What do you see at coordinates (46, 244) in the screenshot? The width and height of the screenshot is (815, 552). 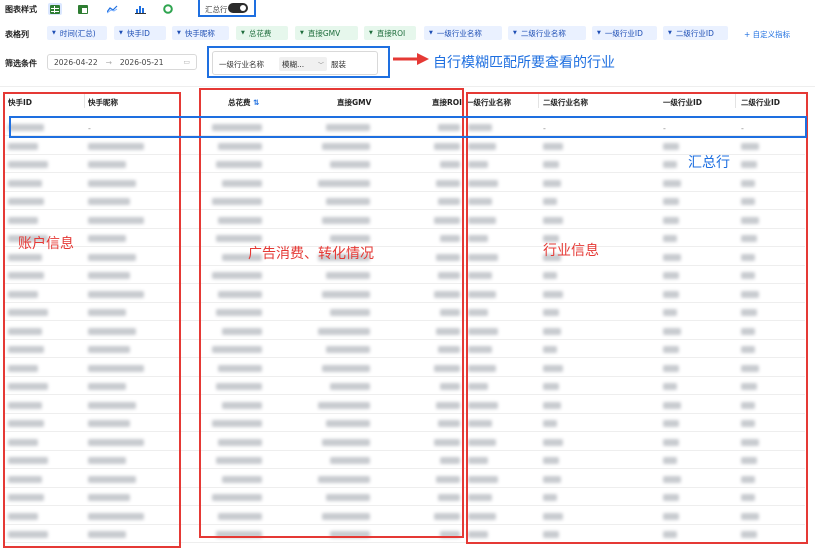 I see `account-info-annotation: 账户信息` at bounding box center [46, 244].